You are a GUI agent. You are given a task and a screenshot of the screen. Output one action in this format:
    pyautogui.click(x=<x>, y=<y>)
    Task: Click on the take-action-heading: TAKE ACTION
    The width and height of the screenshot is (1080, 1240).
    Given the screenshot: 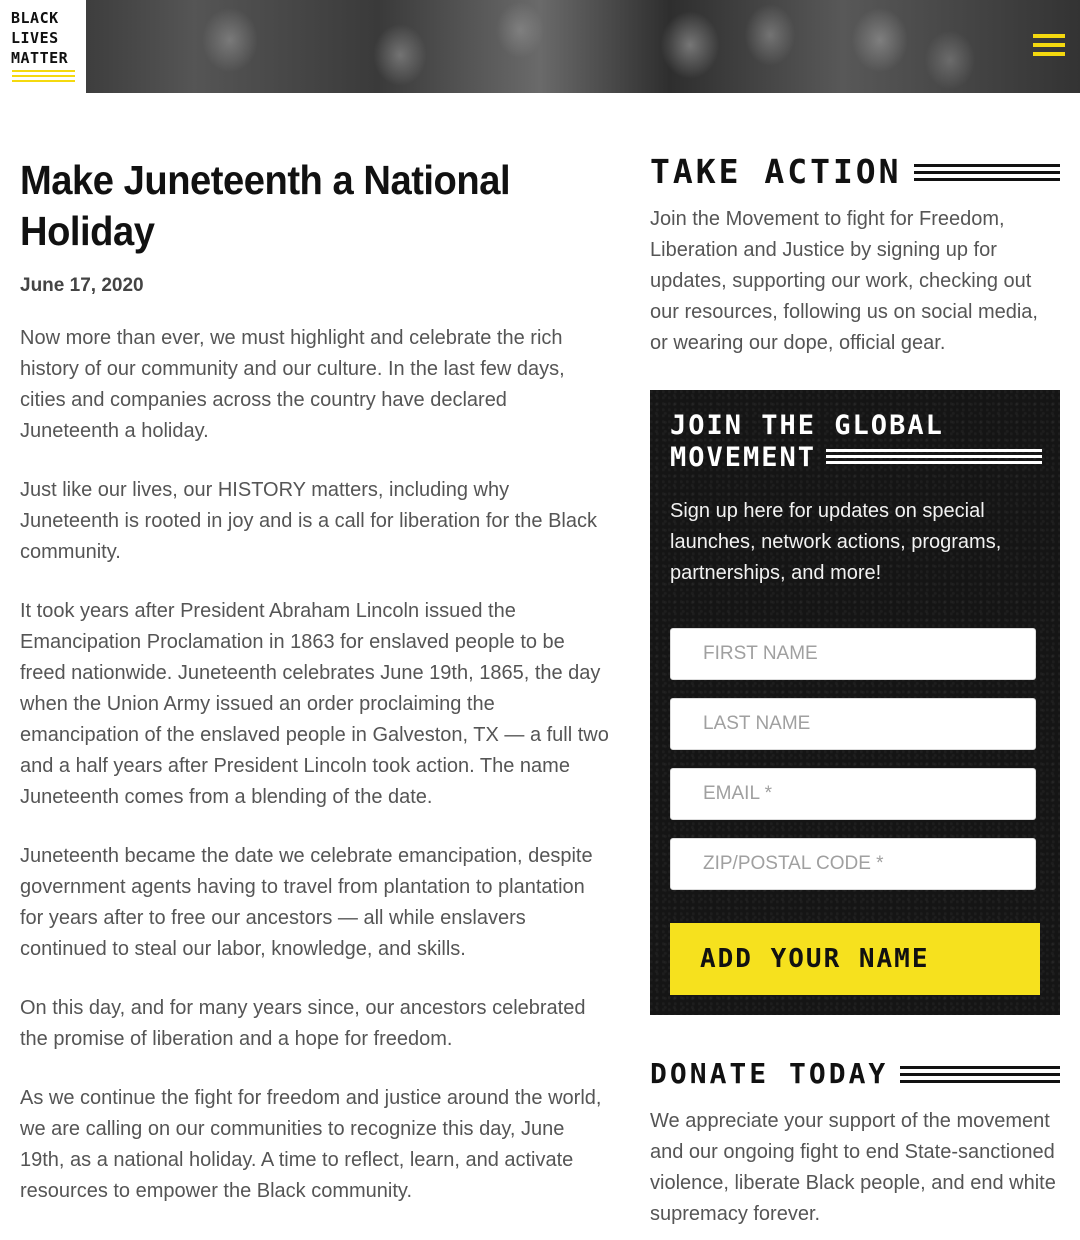 What is the action you would take?
    pyautogui.click(x=855, y=172)
    